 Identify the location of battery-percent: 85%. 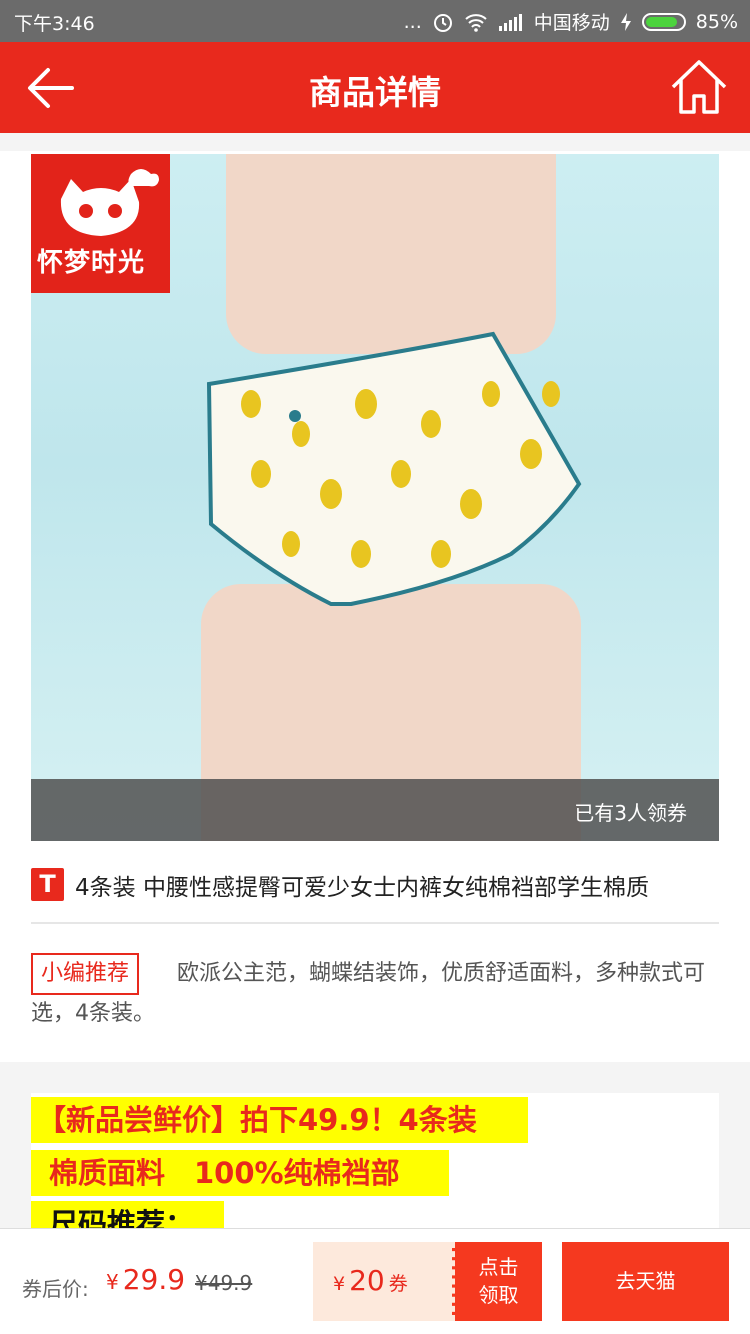
(716, 21).